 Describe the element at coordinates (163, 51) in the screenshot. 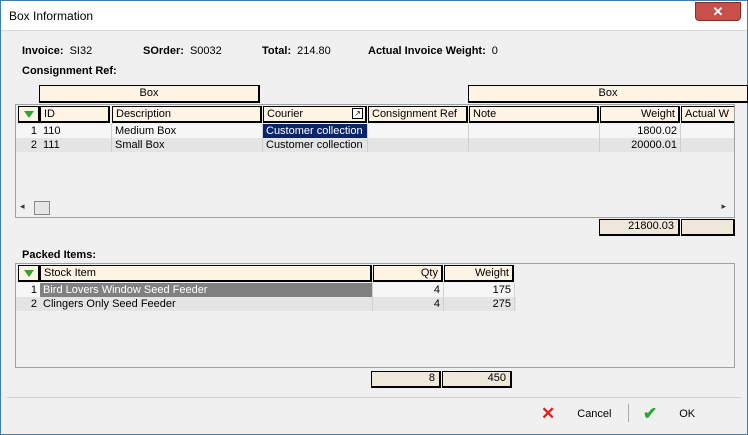

I see `sorder-label: SOrder:` at that location.